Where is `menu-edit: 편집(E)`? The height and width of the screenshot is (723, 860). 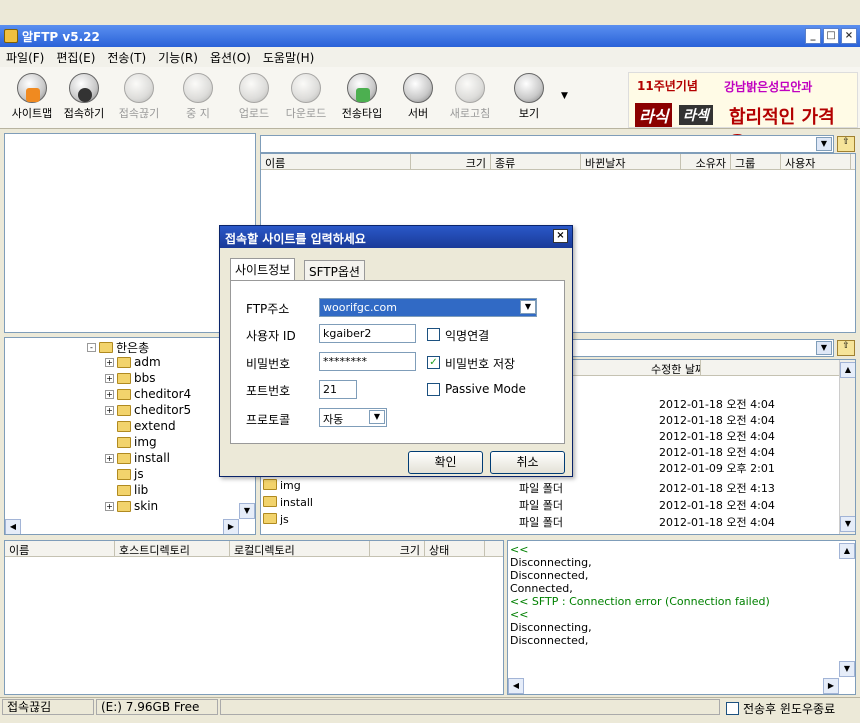
menu-edit: 편집(E) is located at coordinates (75, 57).